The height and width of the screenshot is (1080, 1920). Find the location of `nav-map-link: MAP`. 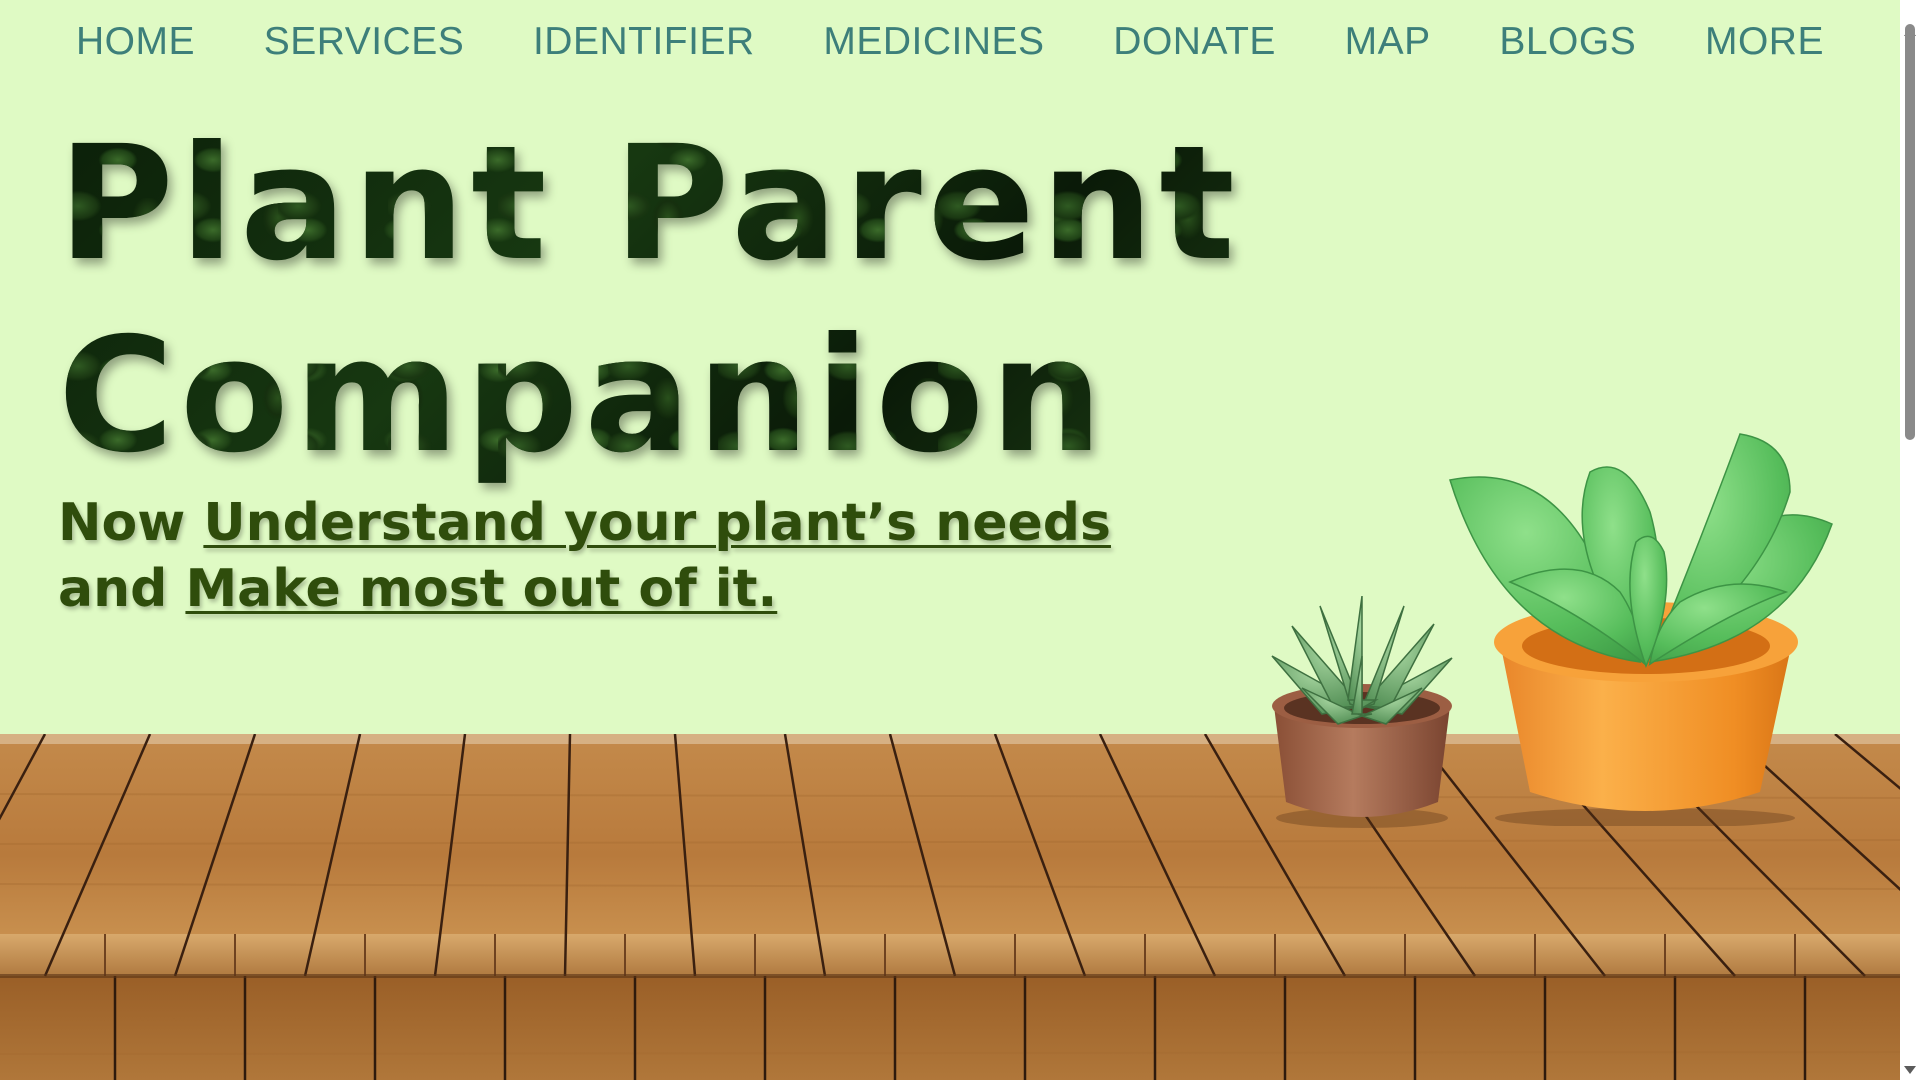

nav-map-link: MAP is located at coordinates (1388, 42).